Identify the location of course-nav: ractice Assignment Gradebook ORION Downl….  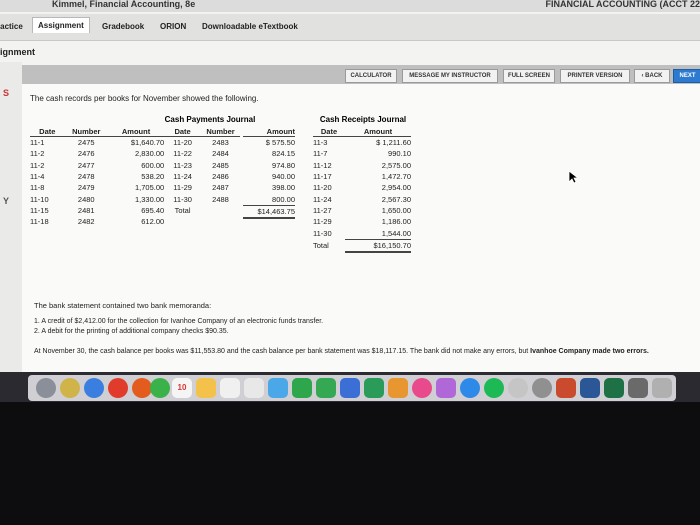
(350, 27).